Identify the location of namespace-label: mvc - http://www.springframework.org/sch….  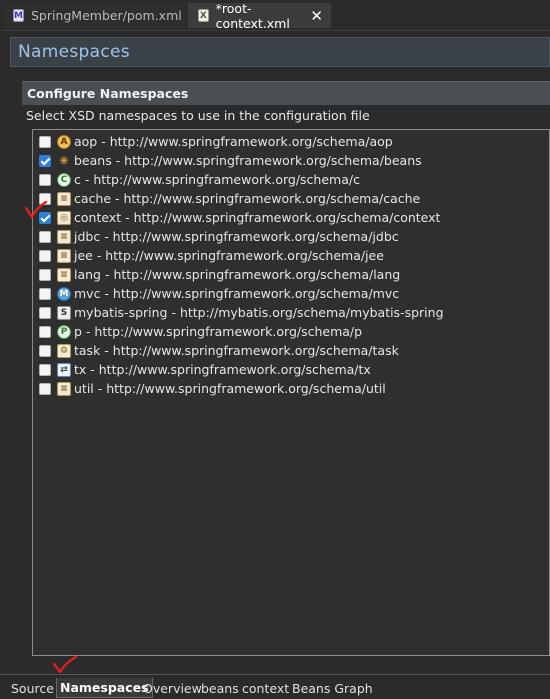
(237, 293).